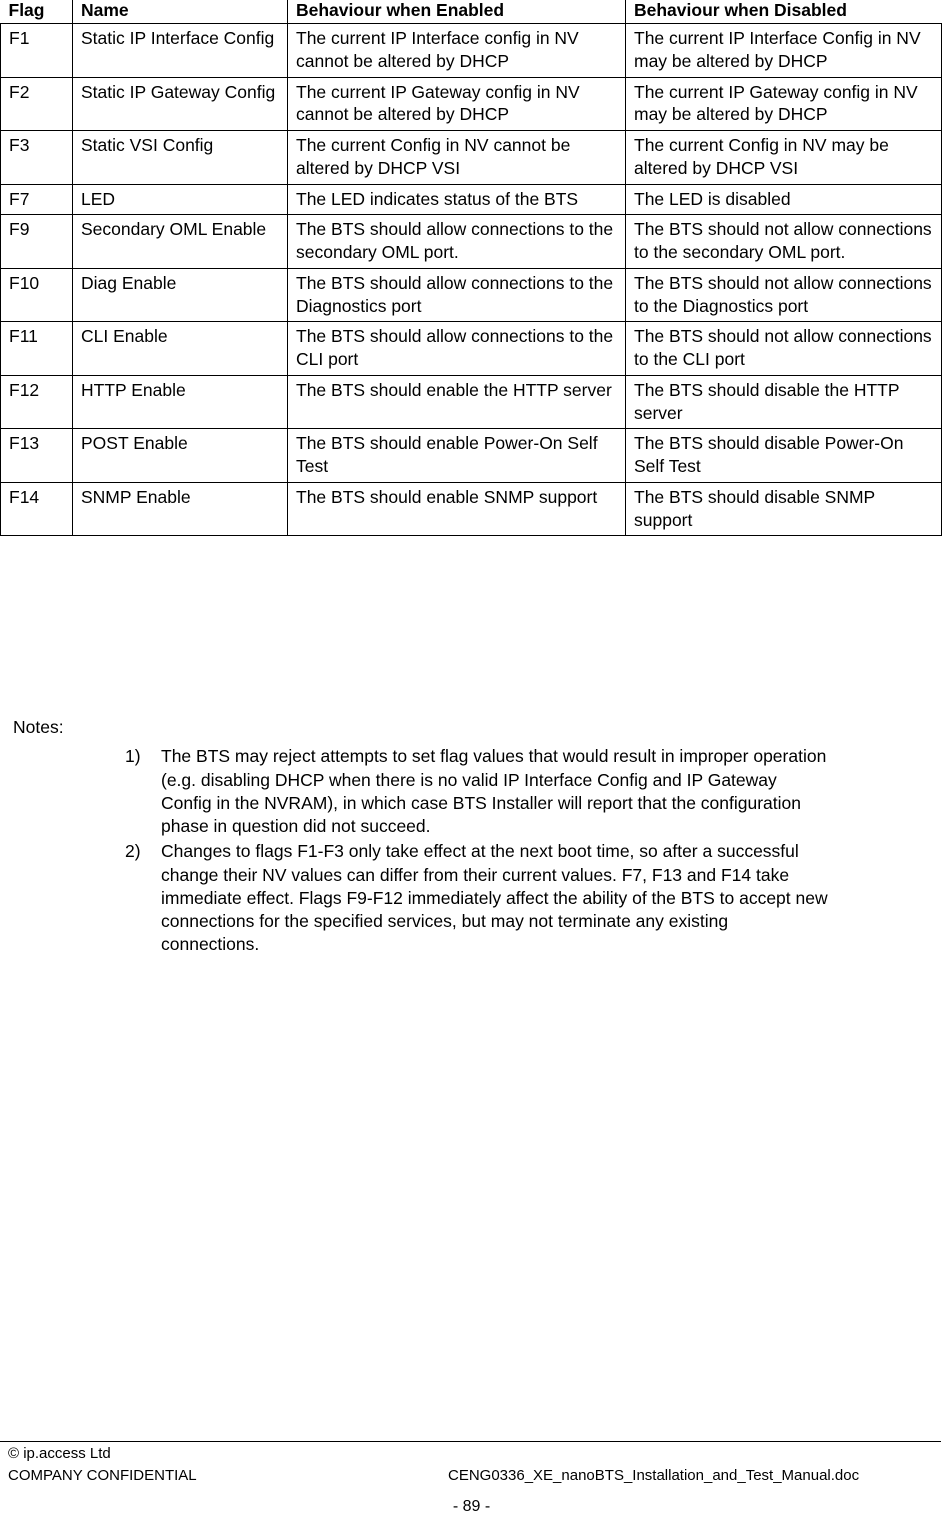 The image size is (943, 1531). I want to click on cell-name: SNMP Enable, so click(180, 509).